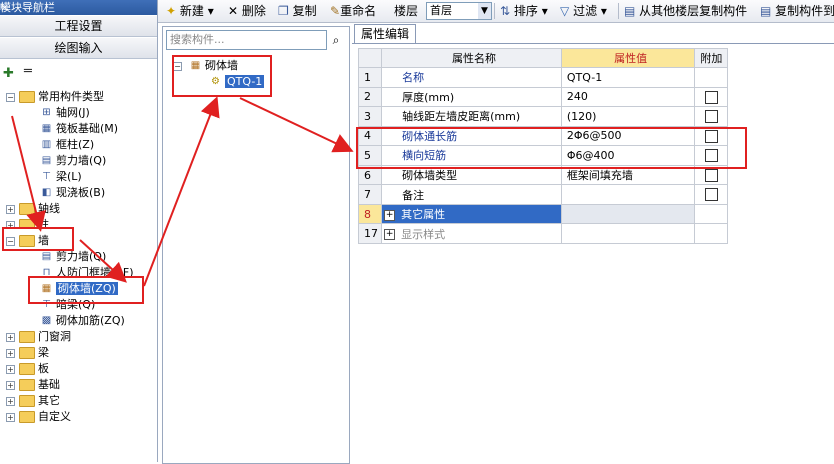  I want to click on tab-strip: 属性编辑, so click(593, 33).